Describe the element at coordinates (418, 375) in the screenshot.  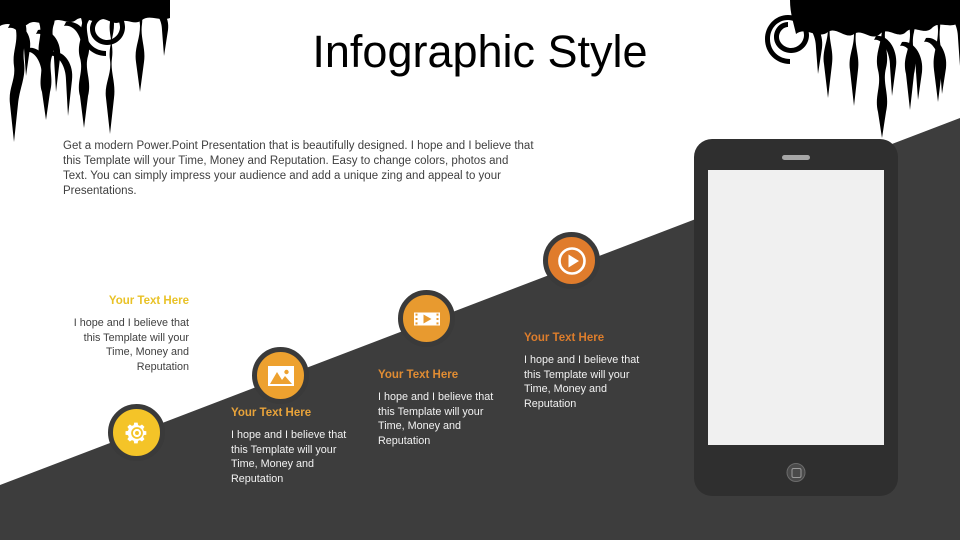
I see `info-block-3-heading: Your Text Here` at that location.